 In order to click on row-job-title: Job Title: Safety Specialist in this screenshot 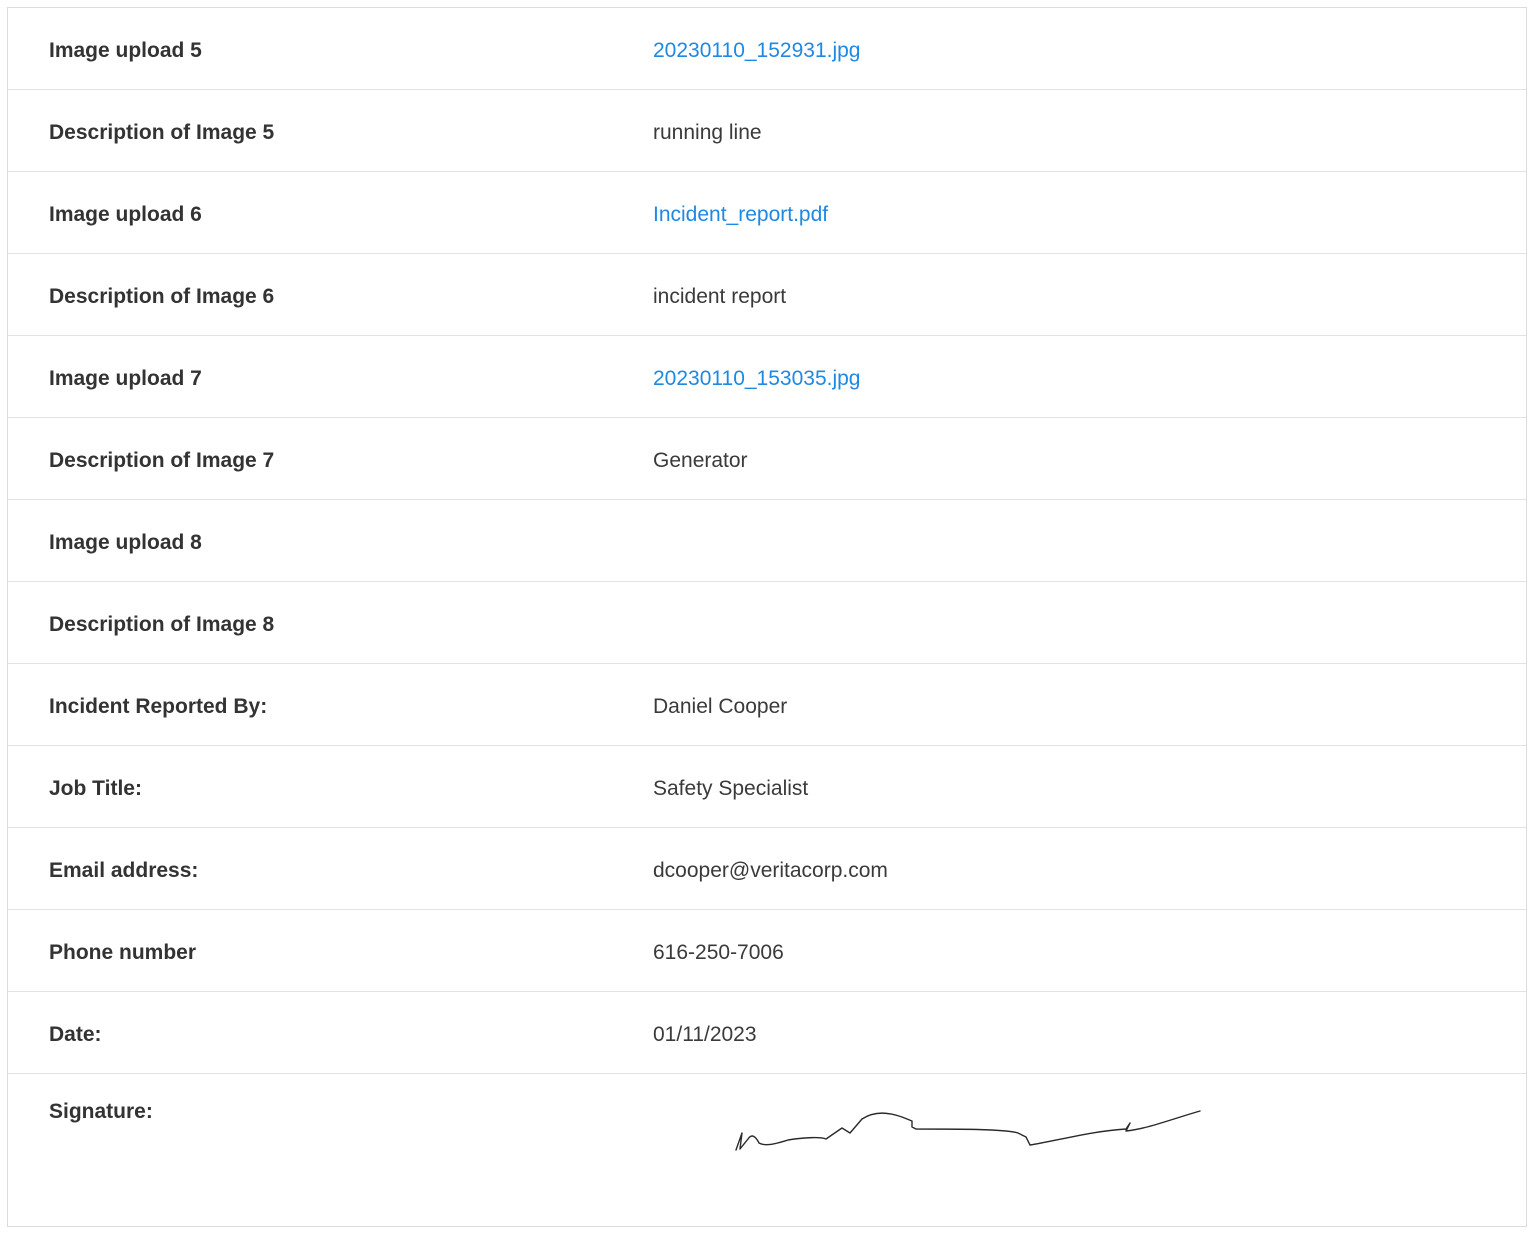, I will do `click(767, 787)`.